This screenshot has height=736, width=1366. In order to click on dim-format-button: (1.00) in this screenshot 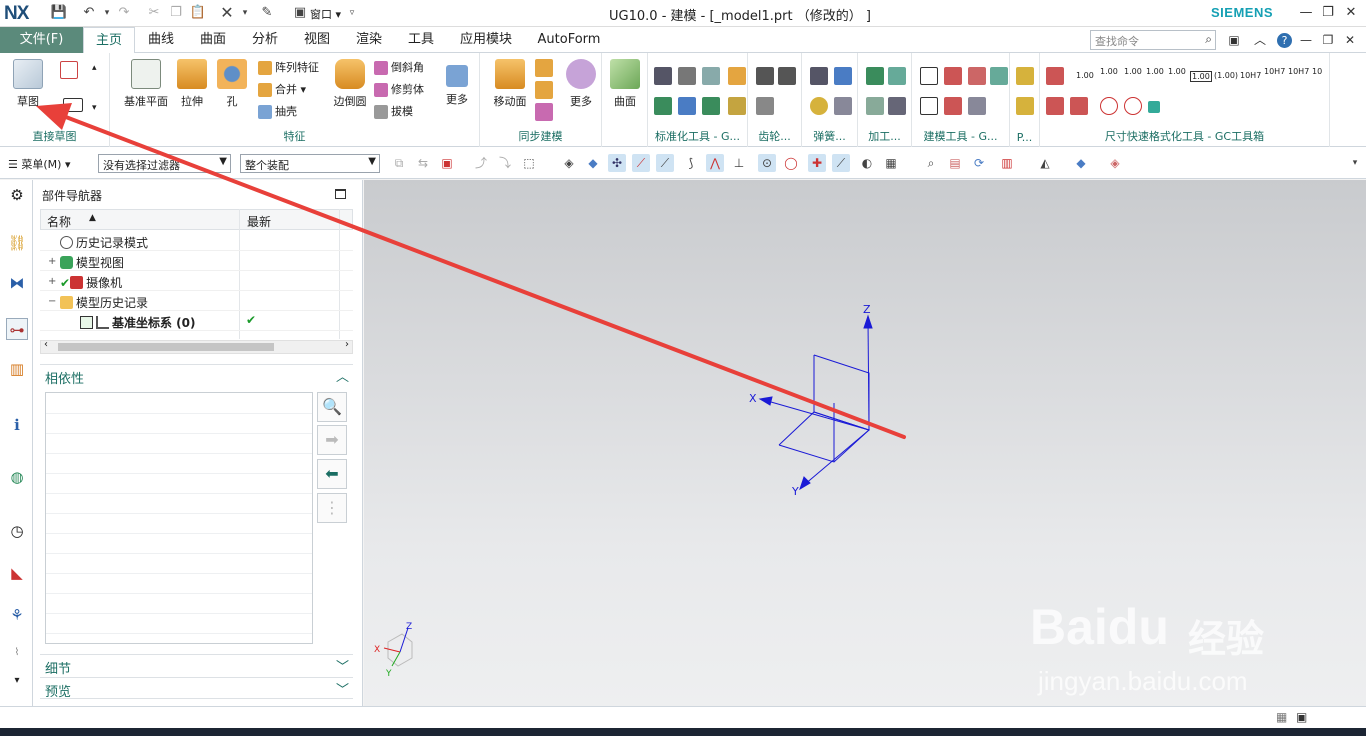, I will do `click(1226, 75)`.